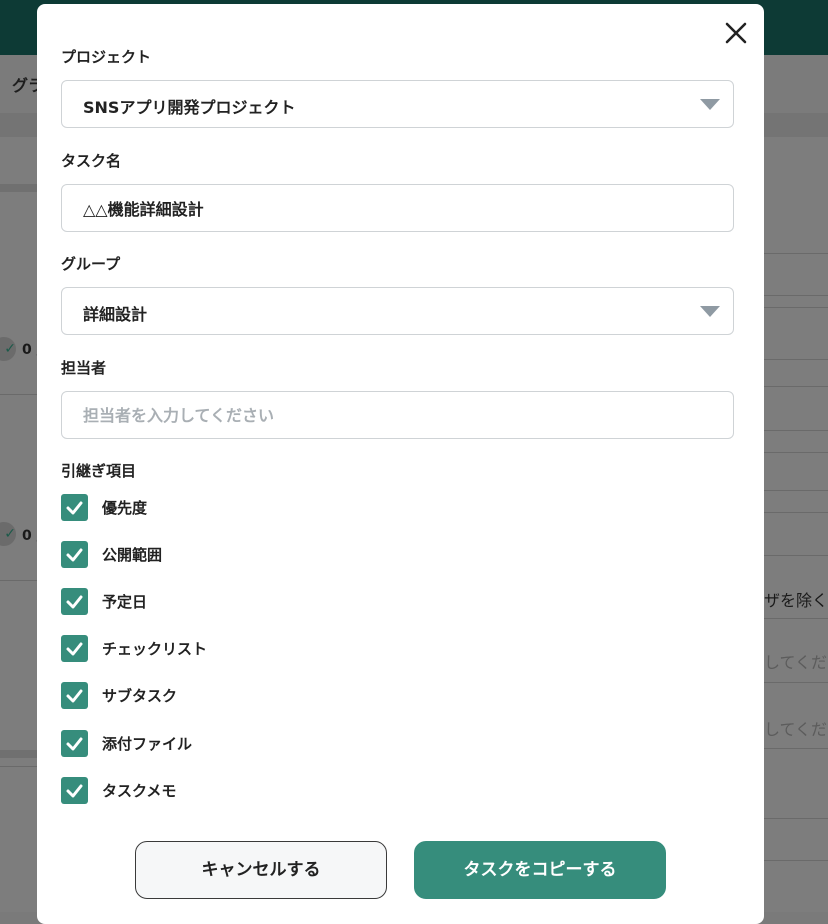 The height and width of the screenshot is (924, 828). Describe the element at coordinates (84, 368) in the screenshot. I see `assignee-label: 担当者` at that location.